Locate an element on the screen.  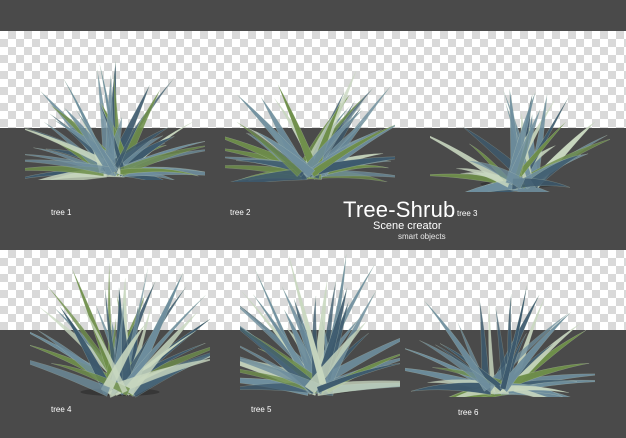
plant-label-1: tree 1 is located at coordinates (61, 212).